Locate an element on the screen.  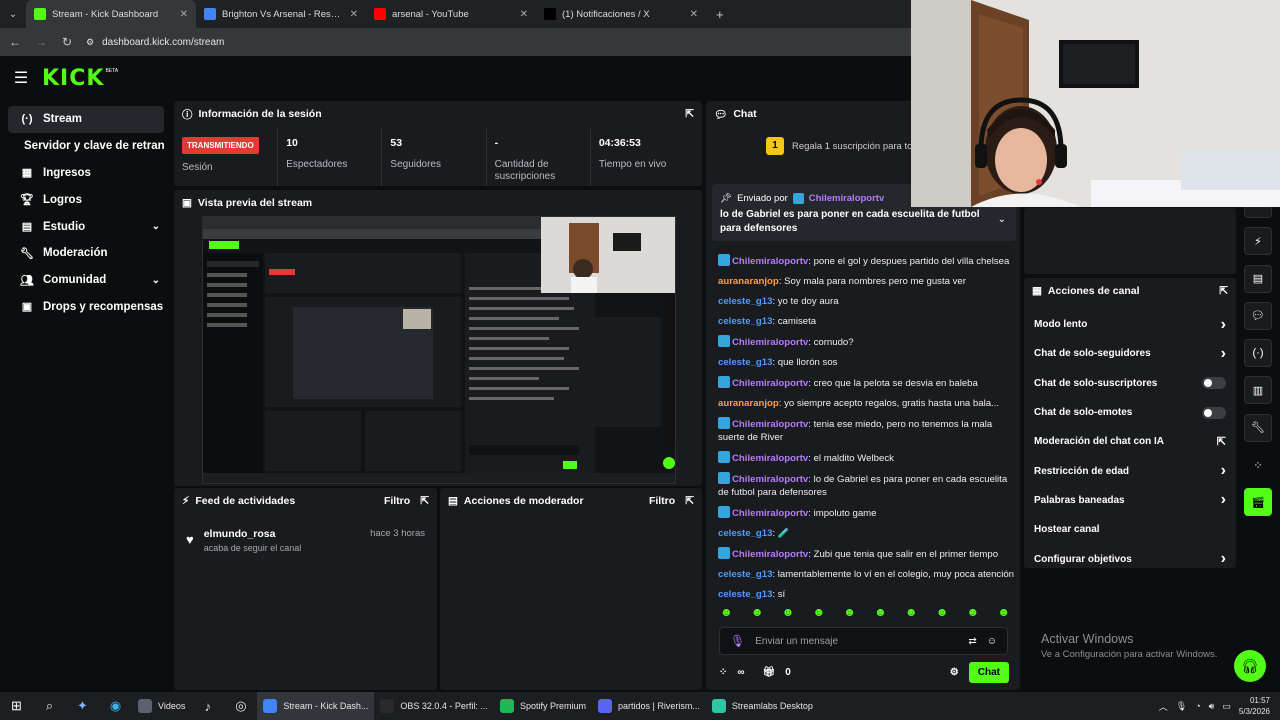
browser-tab: arsenal - YouTube ✕ is located at coordinates (451, 14).